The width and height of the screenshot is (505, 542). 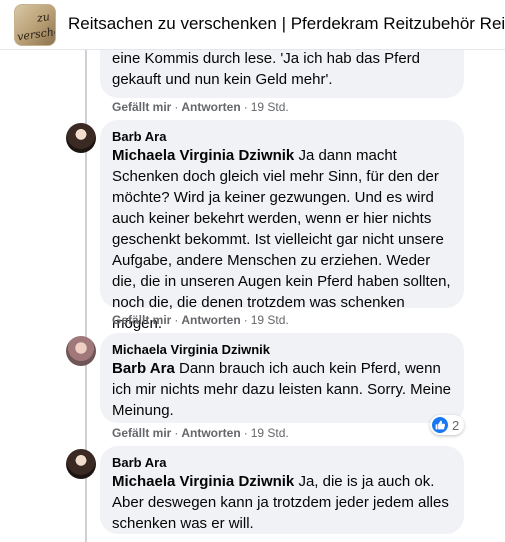 I want to click on thumb-text-bottom: verschen, so click(x=36, y=33).